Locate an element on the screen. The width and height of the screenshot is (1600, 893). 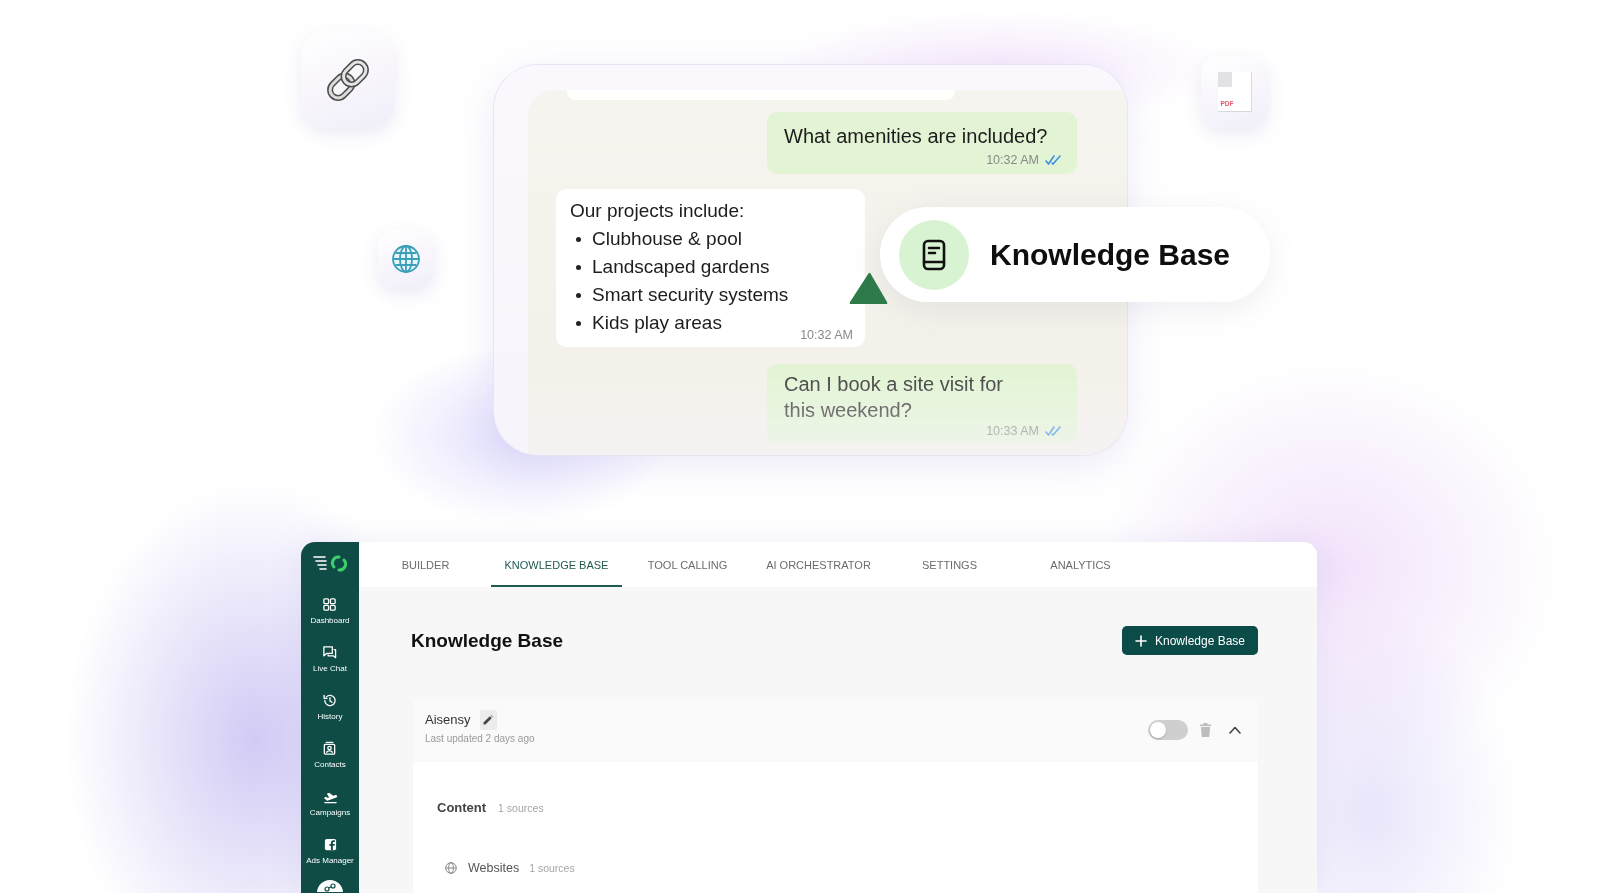
message-time: 10:33 AM is located at coordinates (1012, 431).